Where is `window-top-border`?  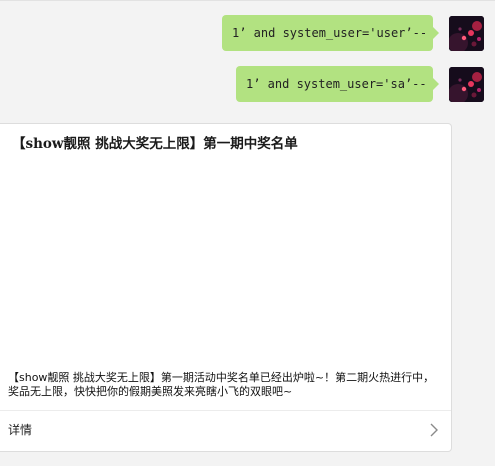 window-top-border is located at coordinates (247, 0).